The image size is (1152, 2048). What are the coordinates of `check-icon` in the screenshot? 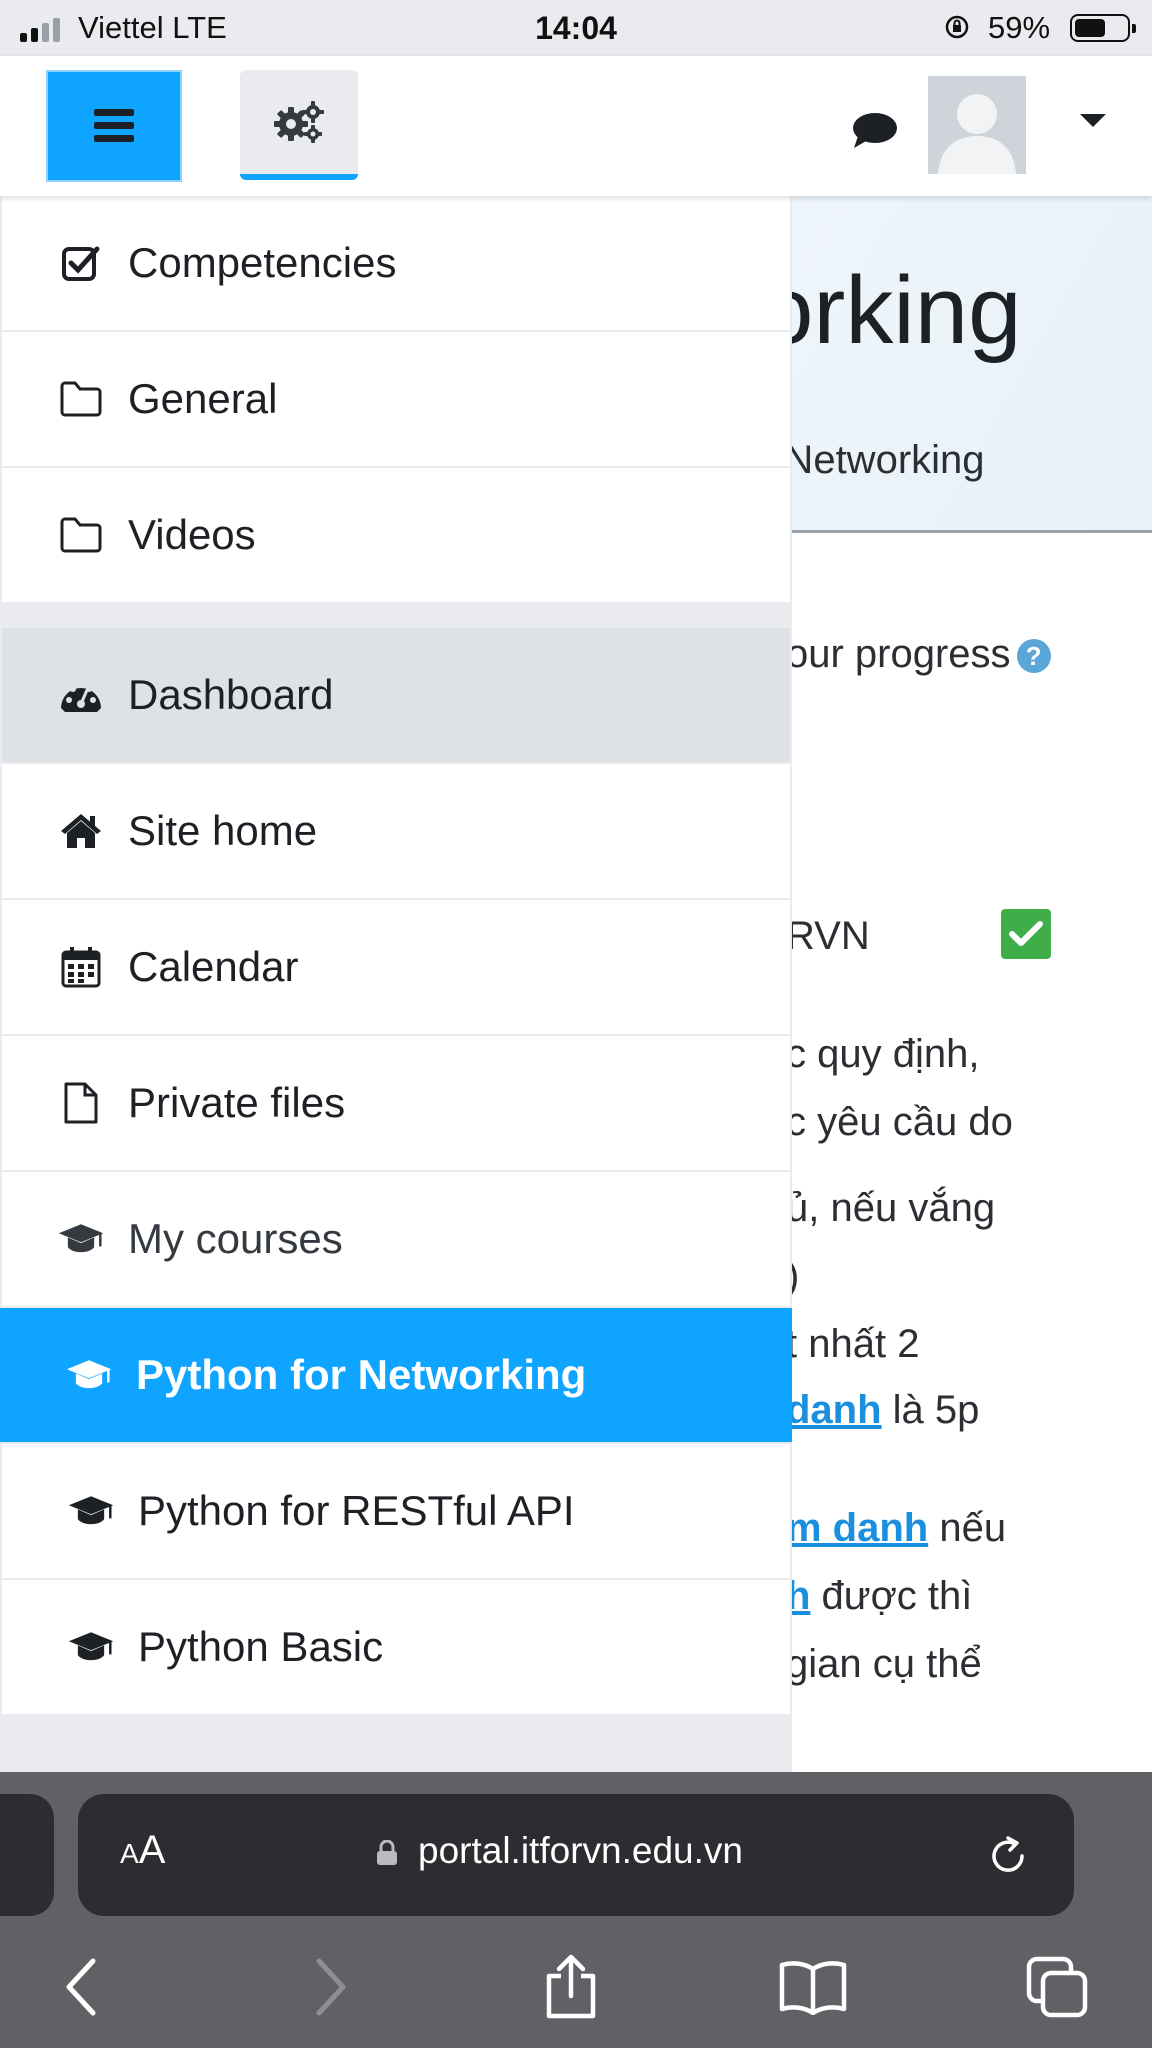 It's located at (1026, 933).